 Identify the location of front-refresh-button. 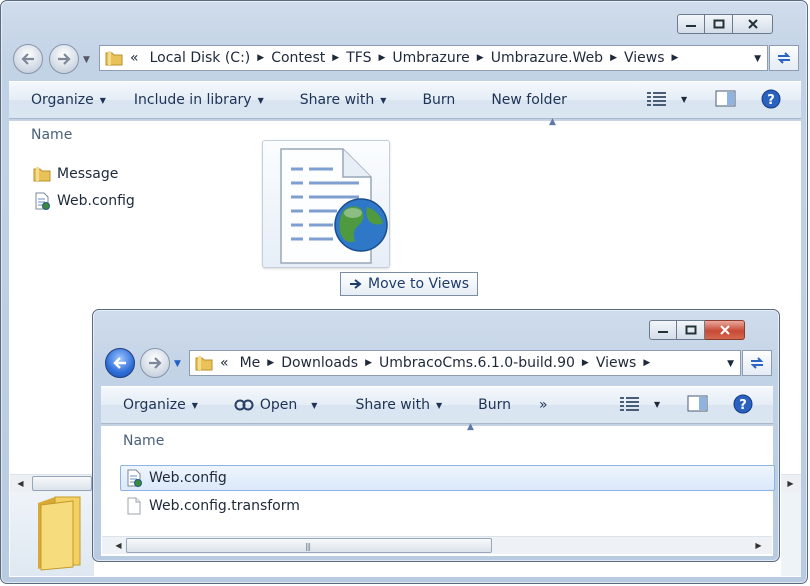
(757, 363).